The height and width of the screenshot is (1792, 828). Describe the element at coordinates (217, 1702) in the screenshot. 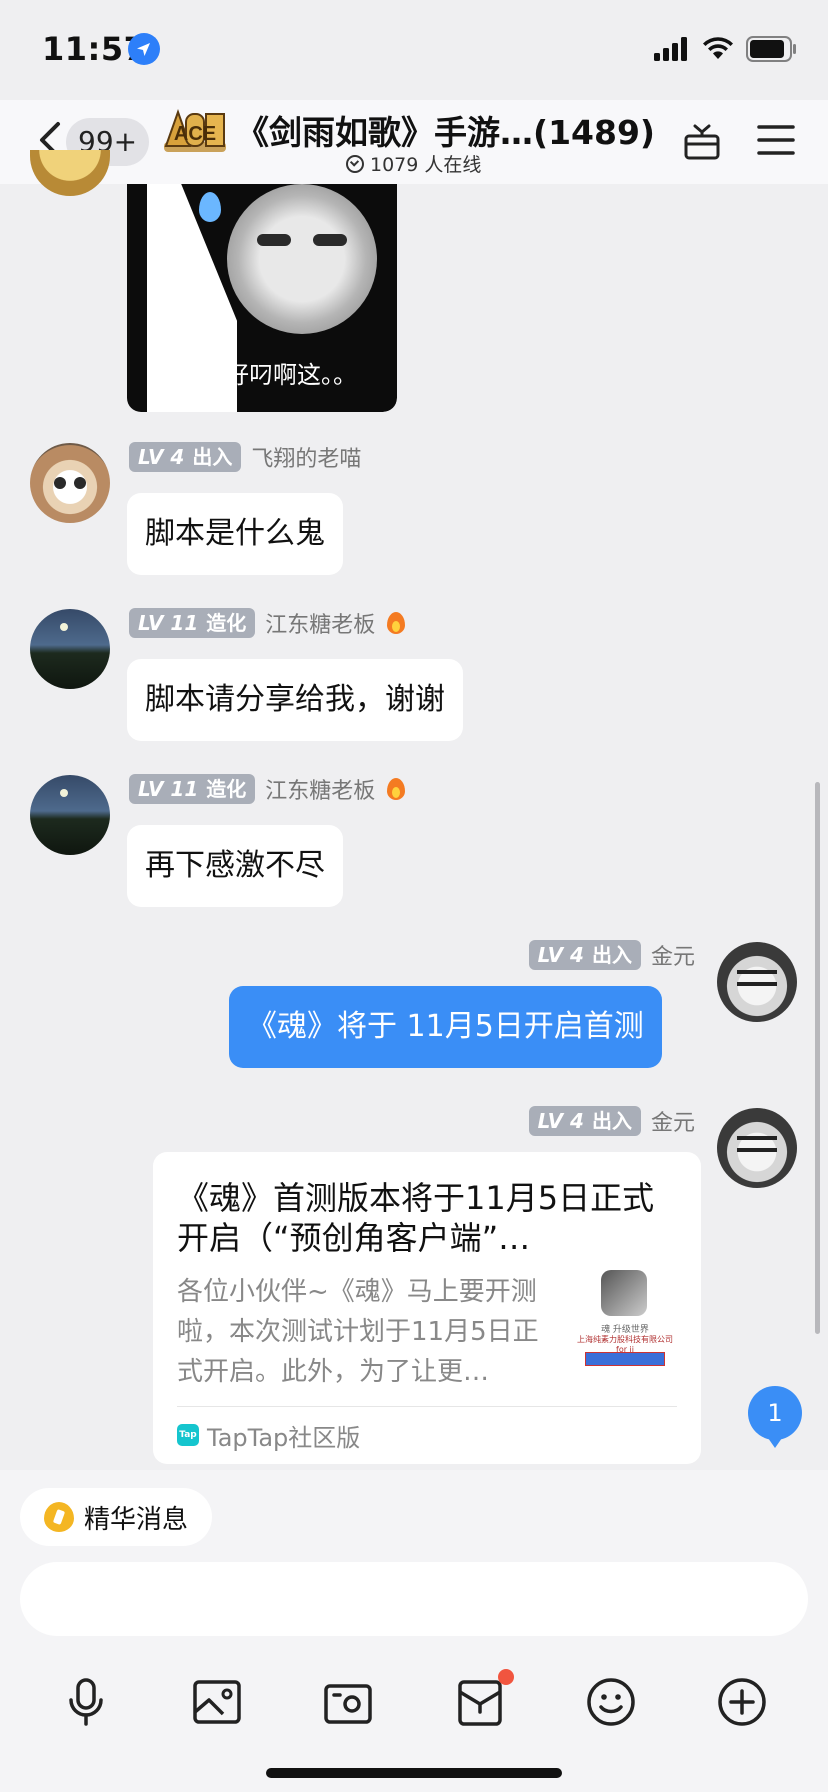

I see `image-icon` at that location.